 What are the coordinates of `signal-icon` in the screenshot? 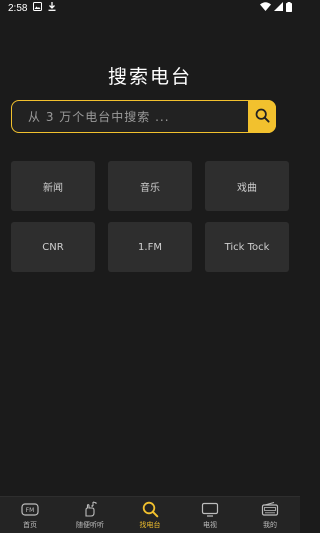 It's located at (278, 8).